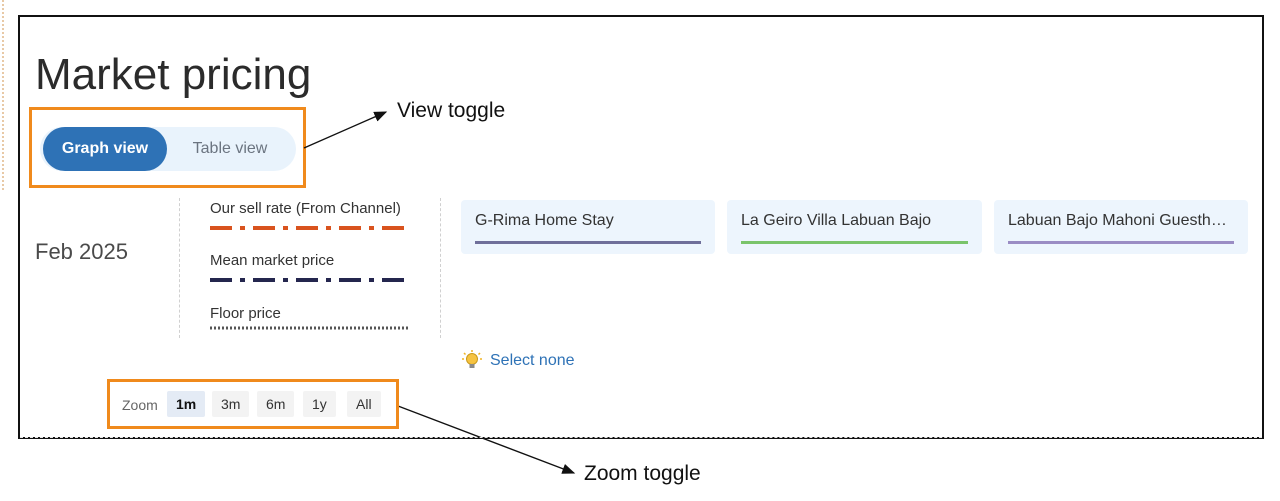  What do you see at coordinates (440, 268) in the screenshot?
I see `legend-right-separator` at bounding box center [440, 268].